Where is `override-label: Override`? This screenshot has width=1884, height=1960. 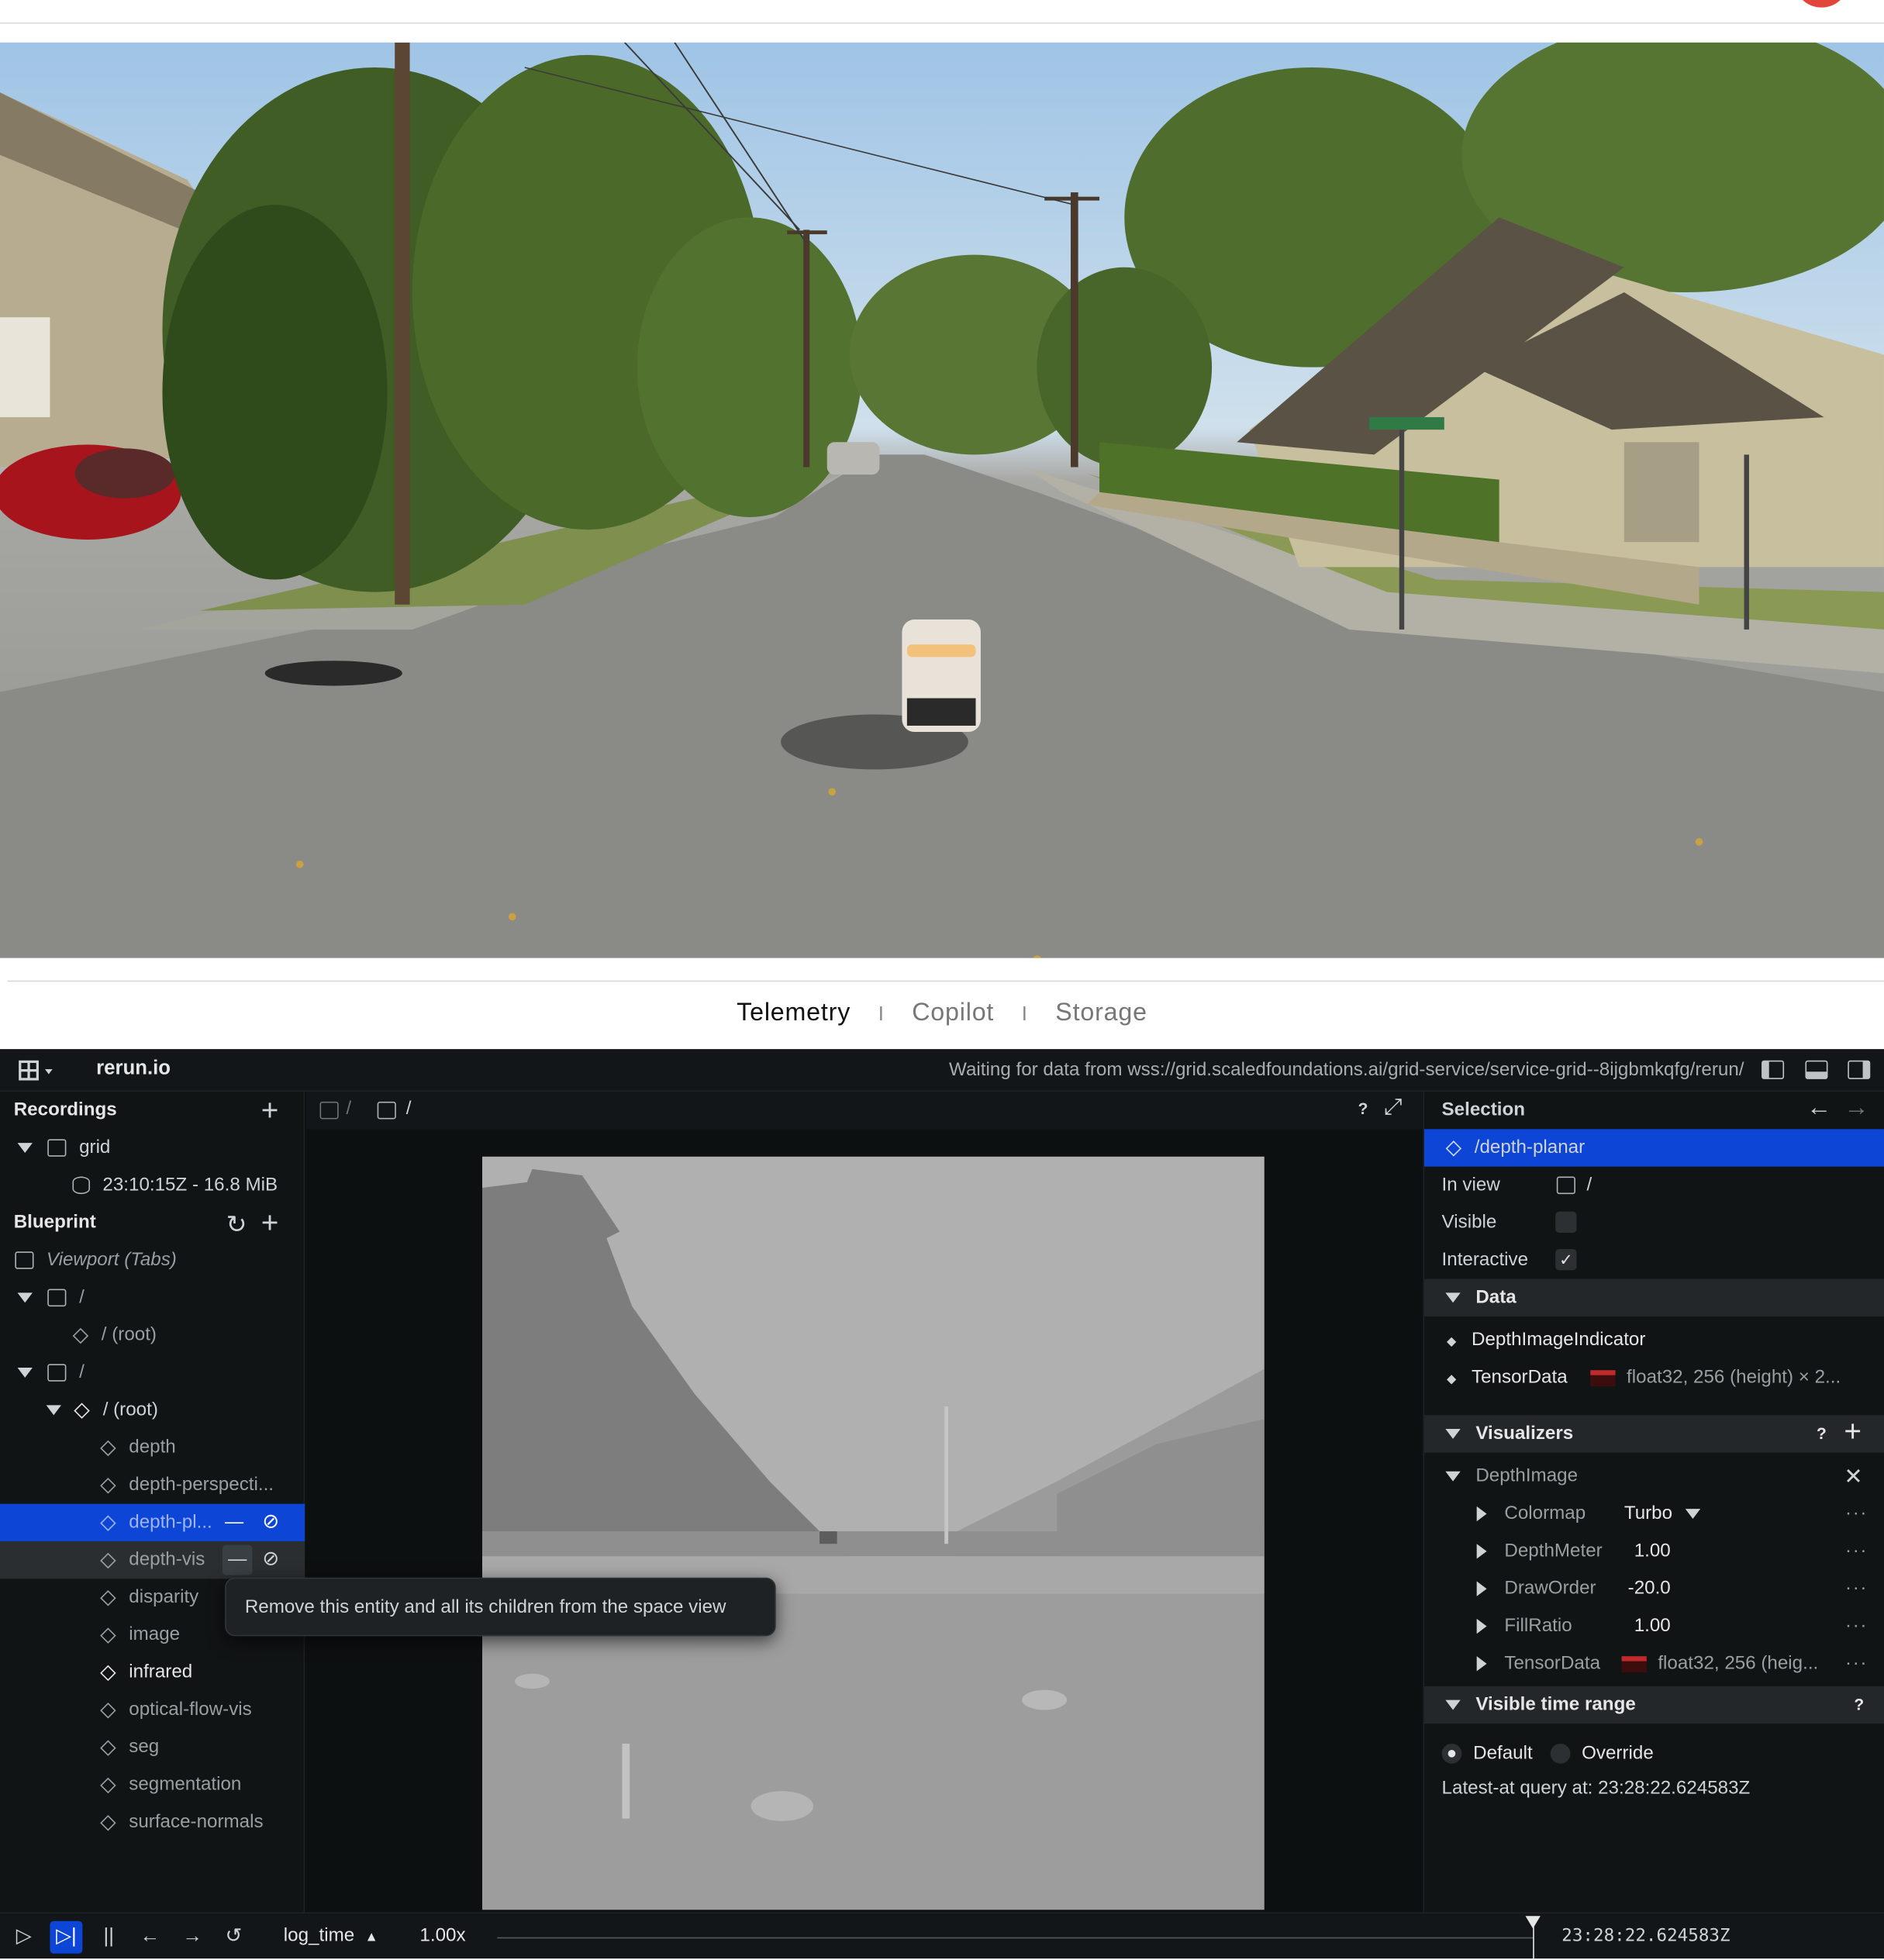 override-label: Override is located at coordinates (1618, 1752).